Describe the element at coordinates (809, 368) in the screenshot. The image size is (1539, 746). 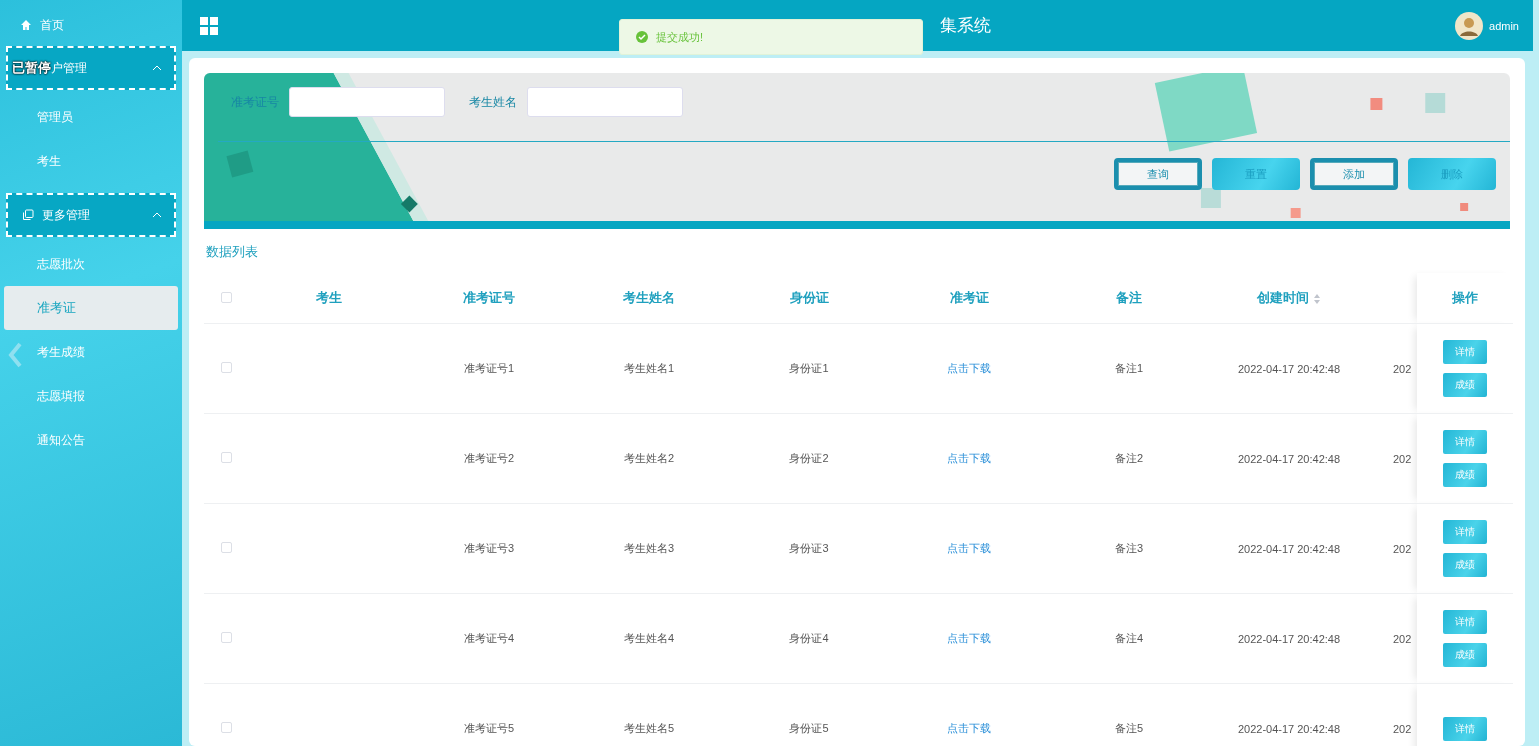
I see `table-cell: 身份证1` at that location.